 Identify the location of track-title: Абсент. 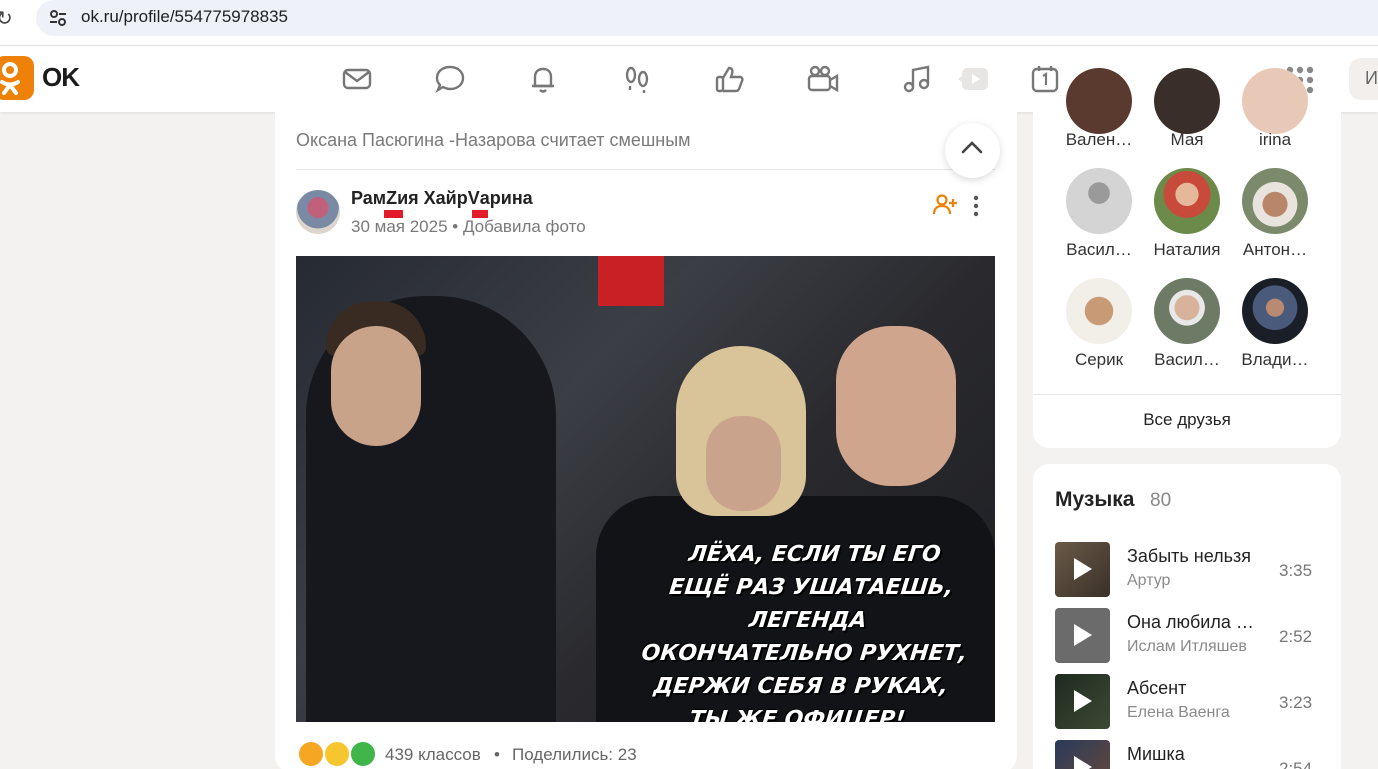
(1157, 688).